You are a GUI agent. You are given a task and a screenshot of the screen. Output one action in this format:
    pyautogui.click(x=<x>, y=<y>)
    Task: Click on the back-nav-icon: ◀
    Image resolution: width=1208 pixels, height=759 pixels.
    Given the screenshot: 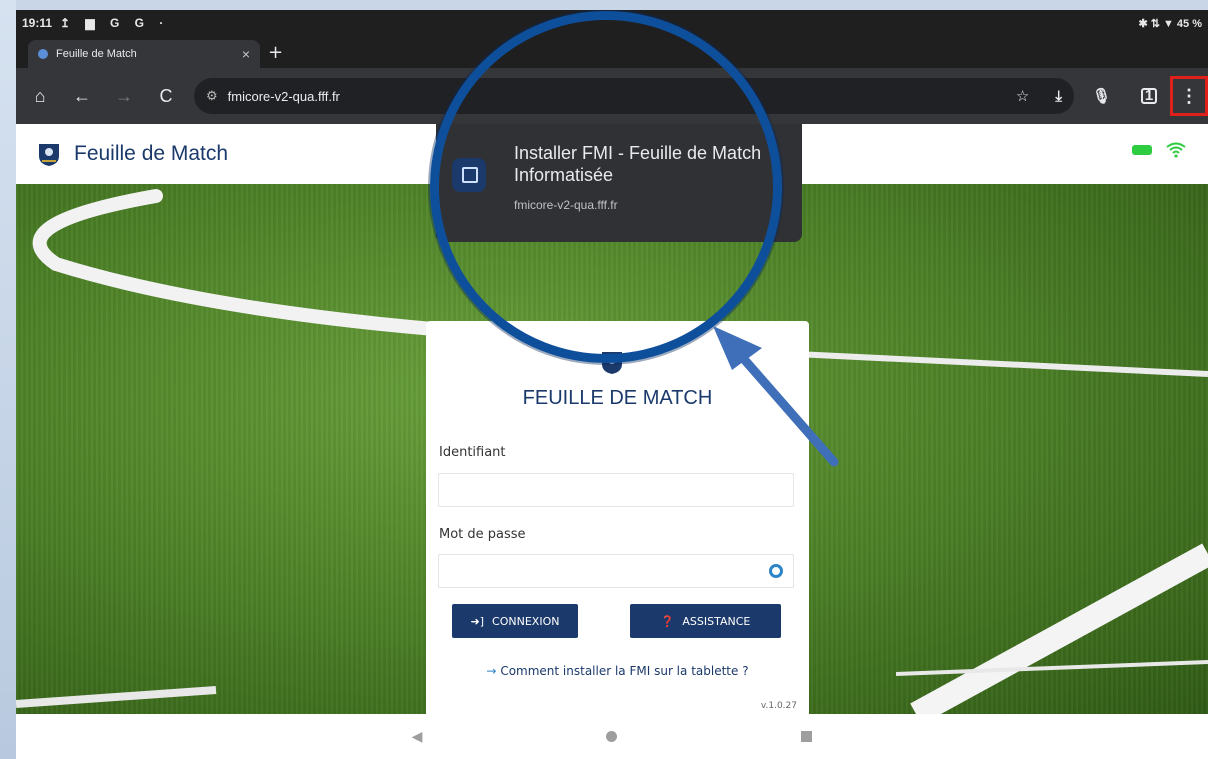 What is the action you would take?
    pyautogui.click(x=417, y=737)
    